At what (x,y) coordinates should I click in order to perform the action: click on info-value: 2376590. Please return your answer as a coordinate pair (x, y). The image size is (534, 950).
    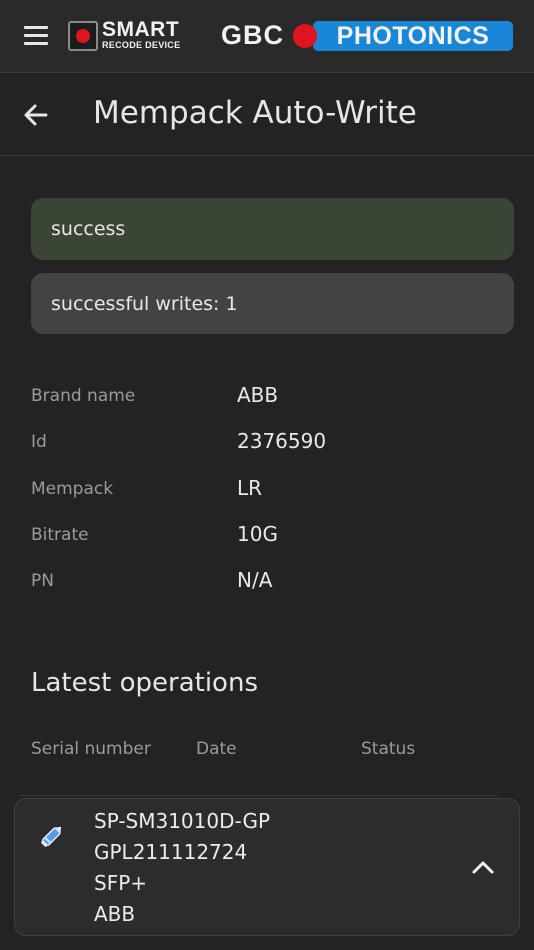
    Looking at the image, I should click on (282, 441).